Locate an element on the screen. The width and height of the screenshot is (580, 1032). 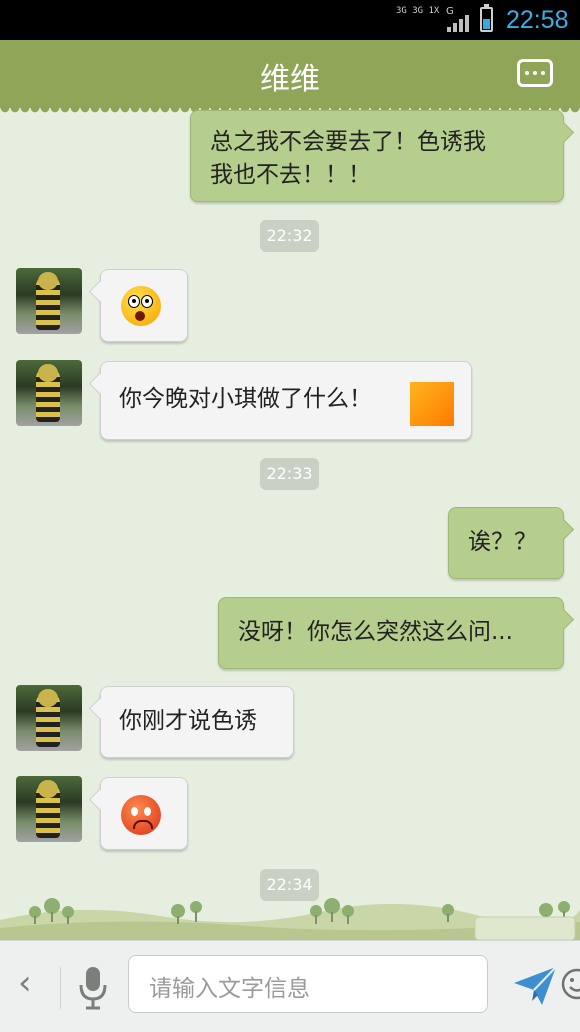
message-bubble-incoming: 你刚才说色诱 is located at coordinates (197, 722).